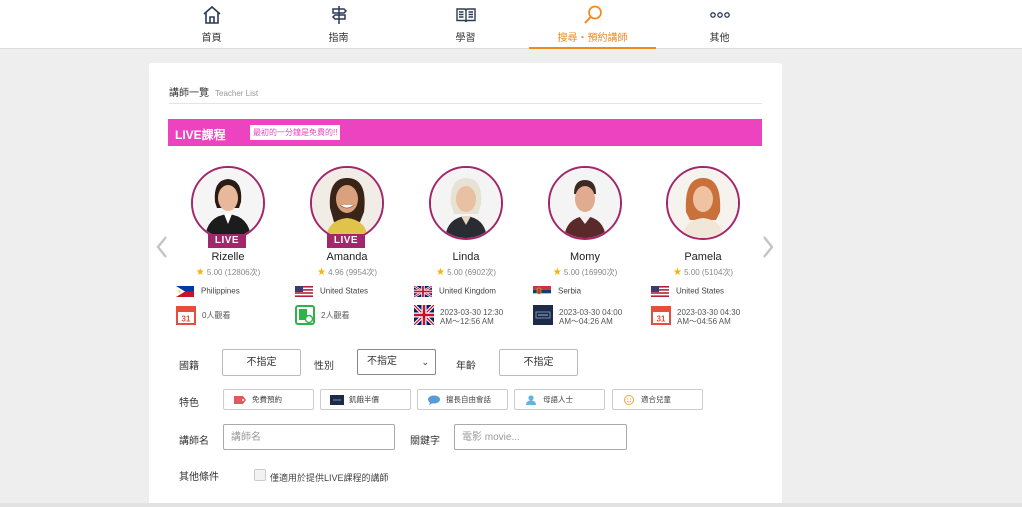  Describe the element at coordinates (324, 366) in the screenshot. I see `gender-label: 性別` at that location.